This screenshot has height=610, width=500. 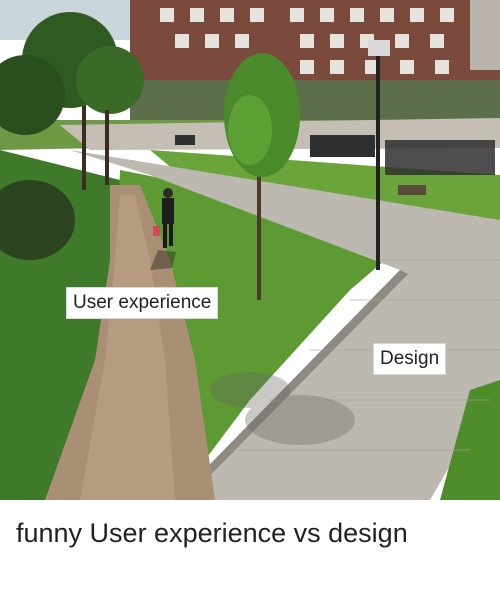 I want to click on design-label: Design, so click(x=410, y=359).